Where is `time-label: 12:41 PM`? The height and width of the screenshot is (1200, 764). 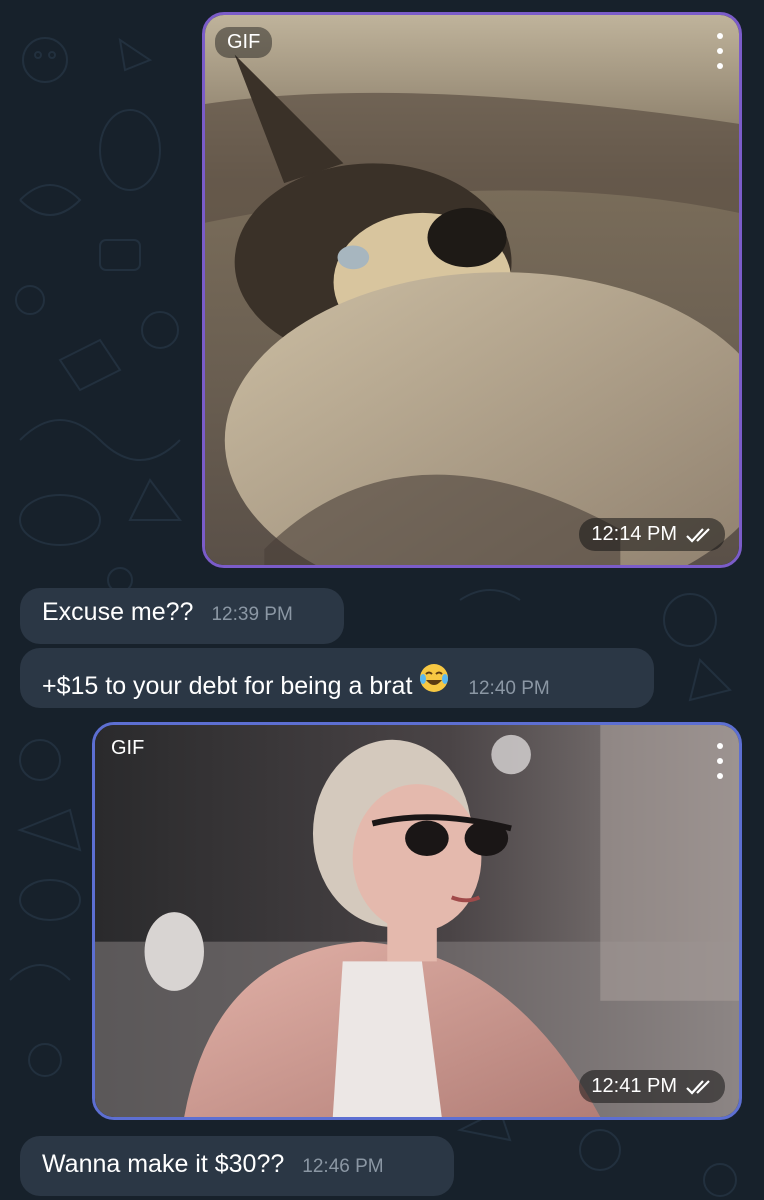
time-label: 12:41 PM is located at coordinates (634, 1086).